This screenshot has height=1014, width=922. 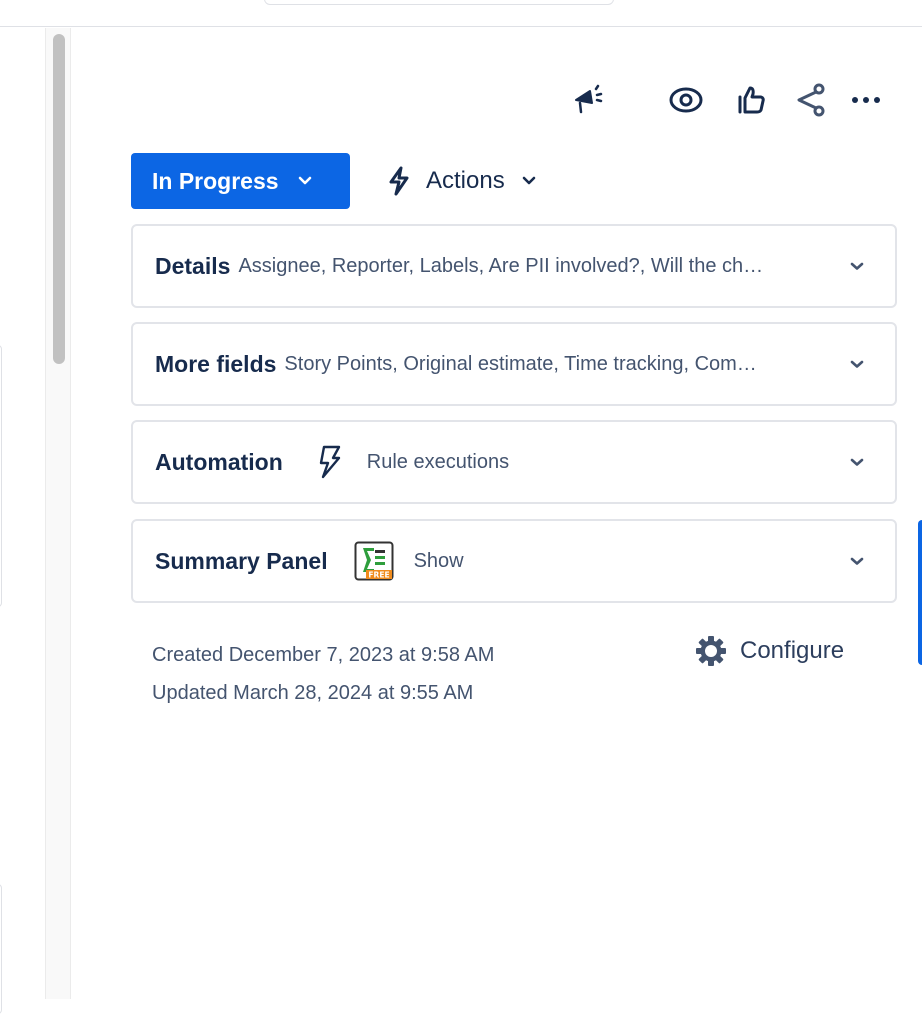 I want to click on eye-icon, so click(x=686, y=100).